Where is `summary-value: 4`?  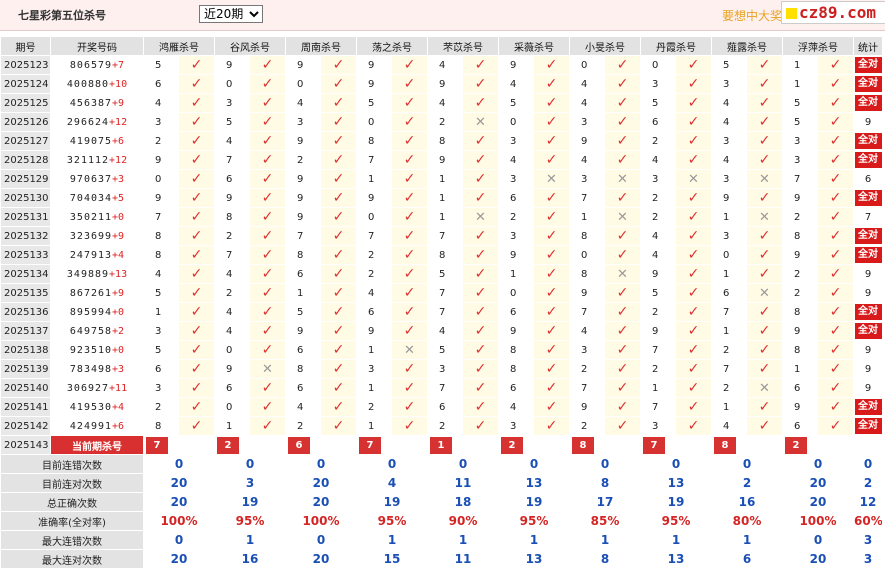
summary-value: 4 is located at coordinates (392, 483).